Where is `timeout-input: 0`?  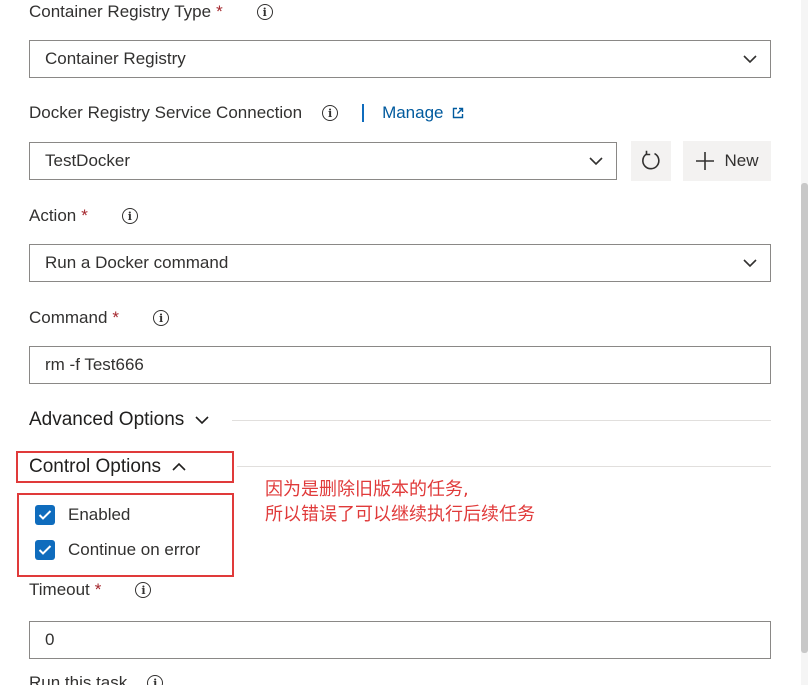
timeout-input: 0 is located at coordinates (400, 640).